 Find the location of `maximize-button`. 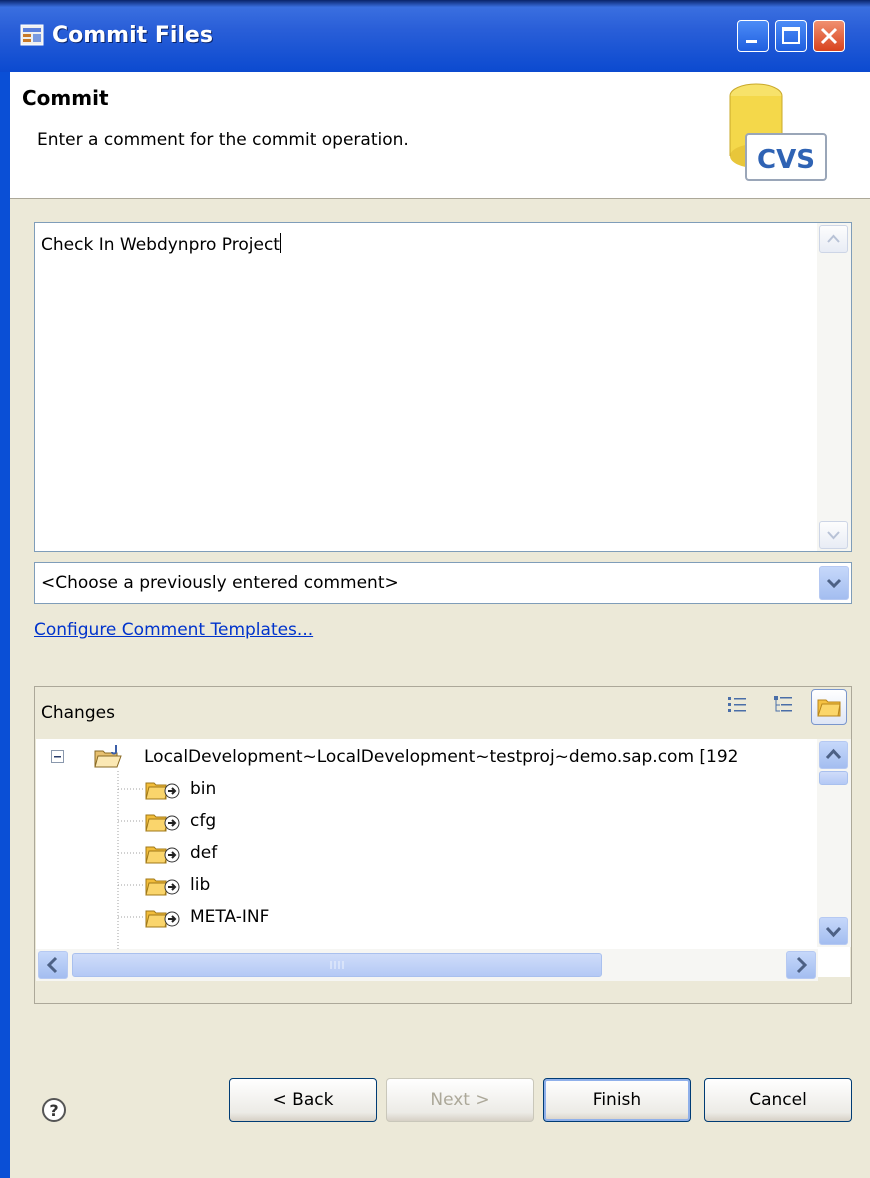

maximize-button is located at coordinates (791, 36).